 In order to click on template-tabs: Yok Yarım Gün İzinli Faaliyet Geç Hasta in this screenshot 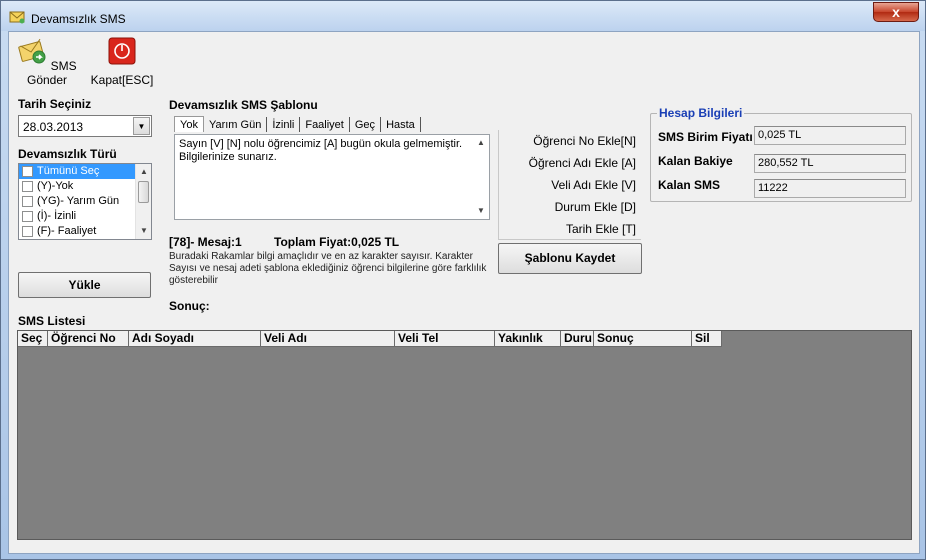, I will do `click(297, 125)`.